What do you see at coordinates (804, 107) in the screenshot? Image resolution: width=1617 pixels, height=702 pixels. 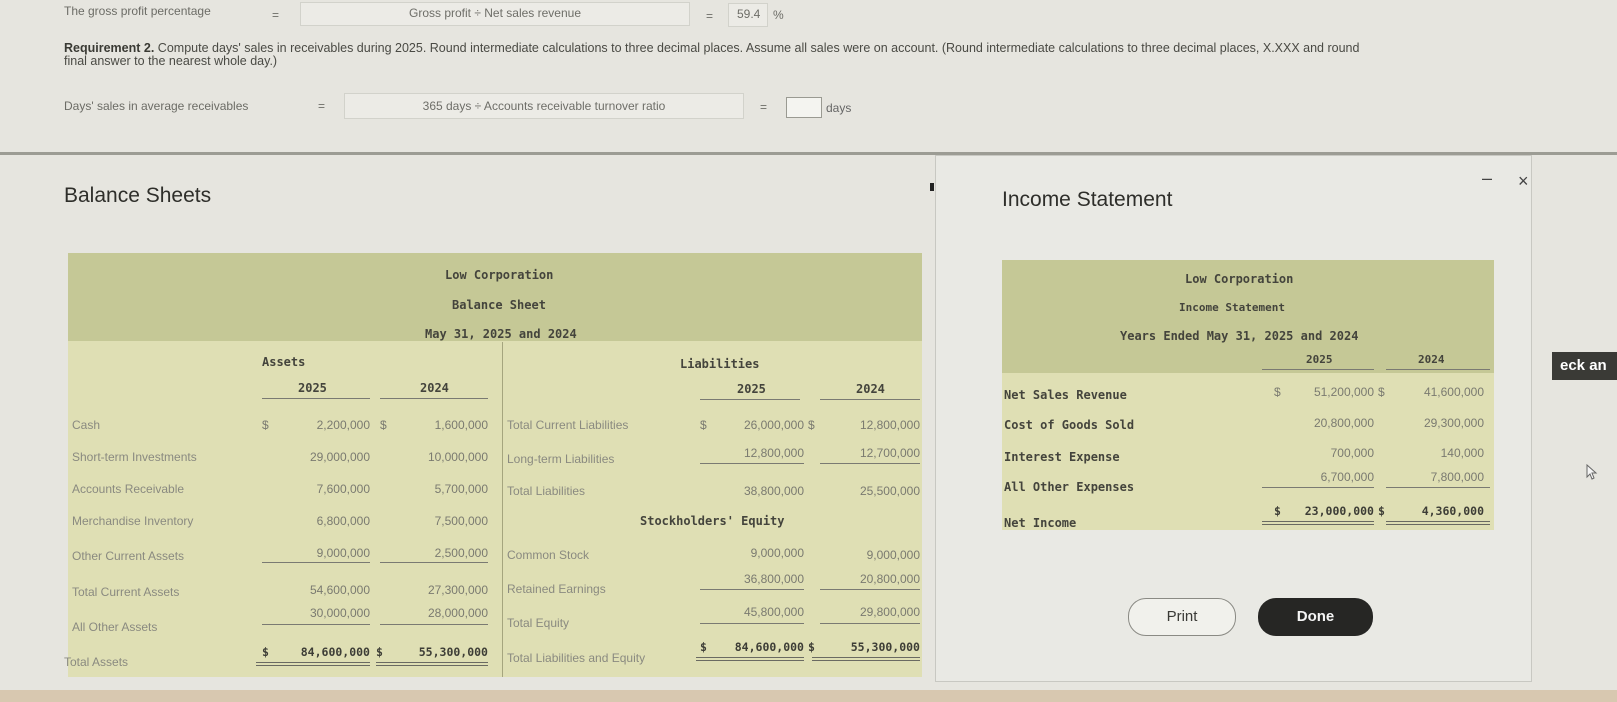 I see `days-sales-answer-input` at bounding box center [804, 107].